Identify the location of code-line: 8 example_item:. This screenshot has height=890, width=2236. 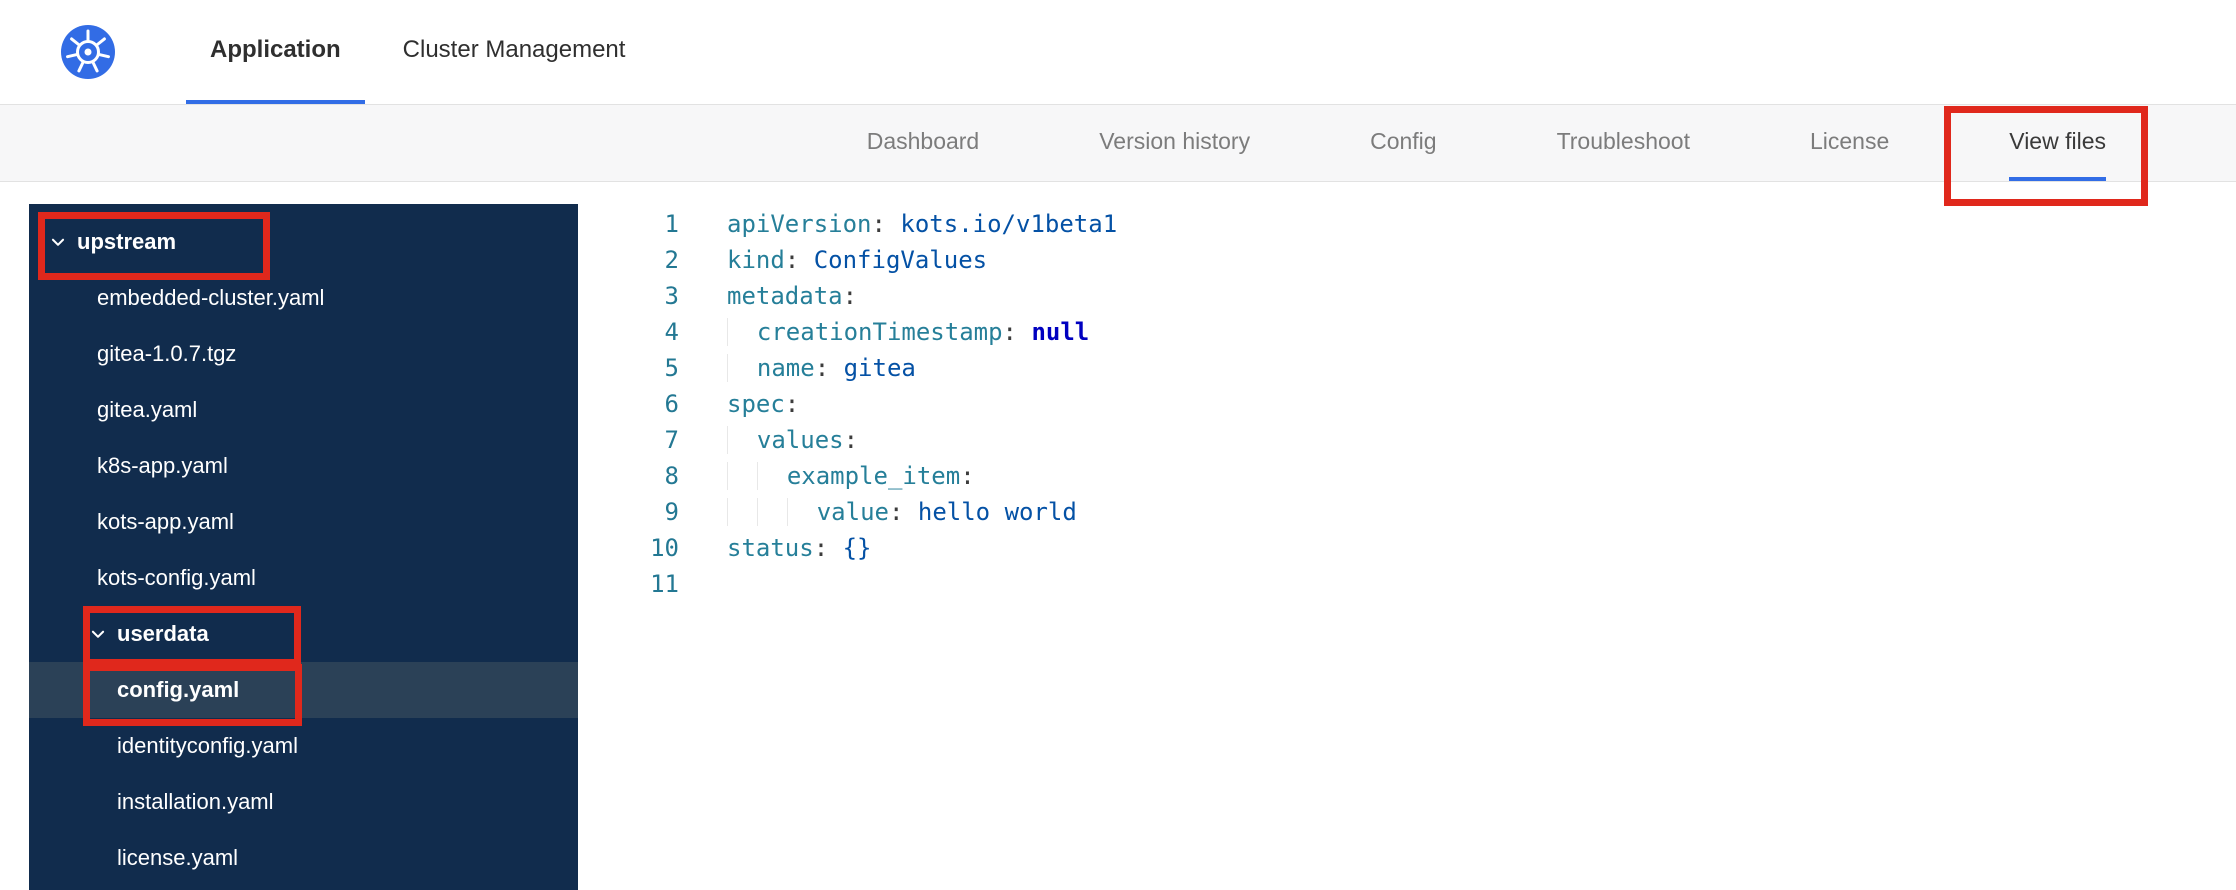
(1407, 476).